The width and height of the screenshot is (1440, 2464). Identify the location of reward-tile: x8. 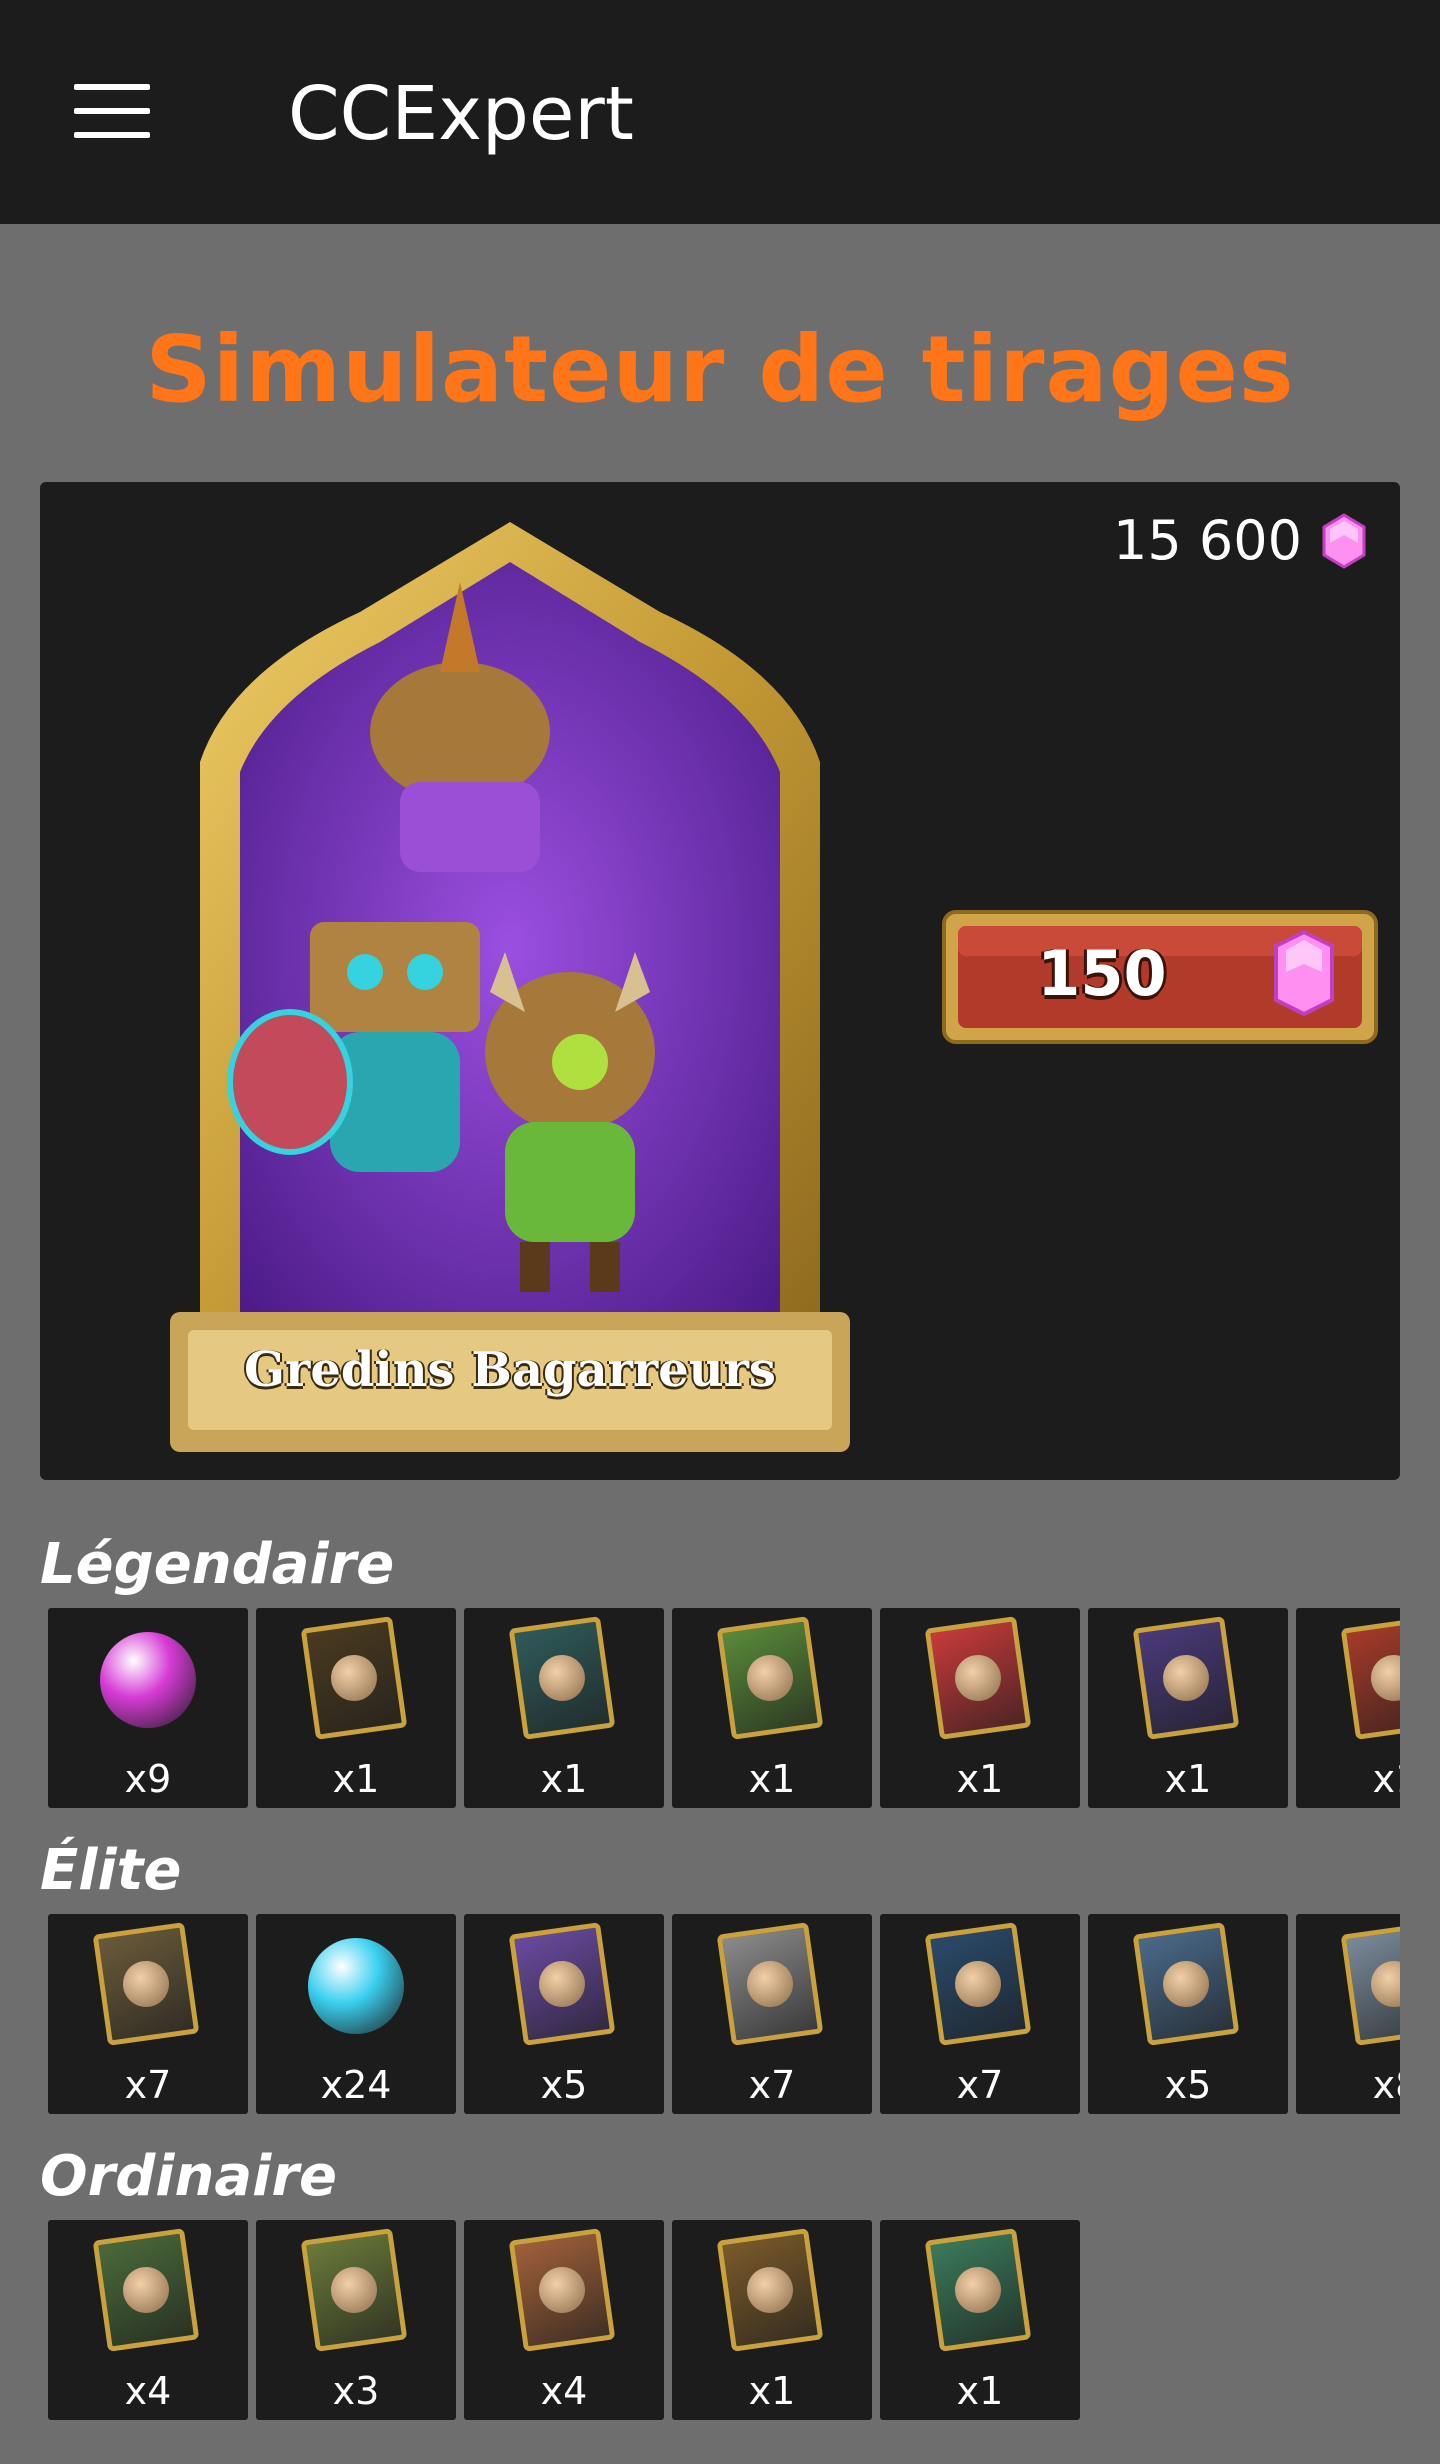
(1348, 2014).